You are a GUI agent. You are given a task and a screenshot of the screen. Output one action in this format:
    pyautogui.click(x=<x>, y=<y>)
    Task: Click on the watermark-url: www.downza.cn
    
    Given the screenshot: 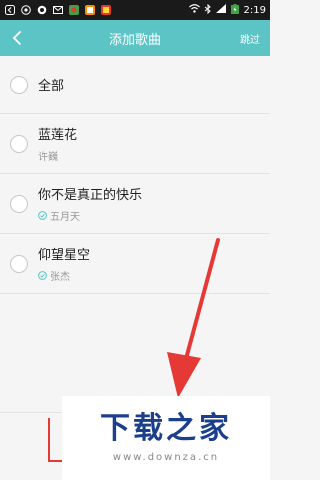 What is the action you would take?
    pyautogui.click(x=166, y=457)
    